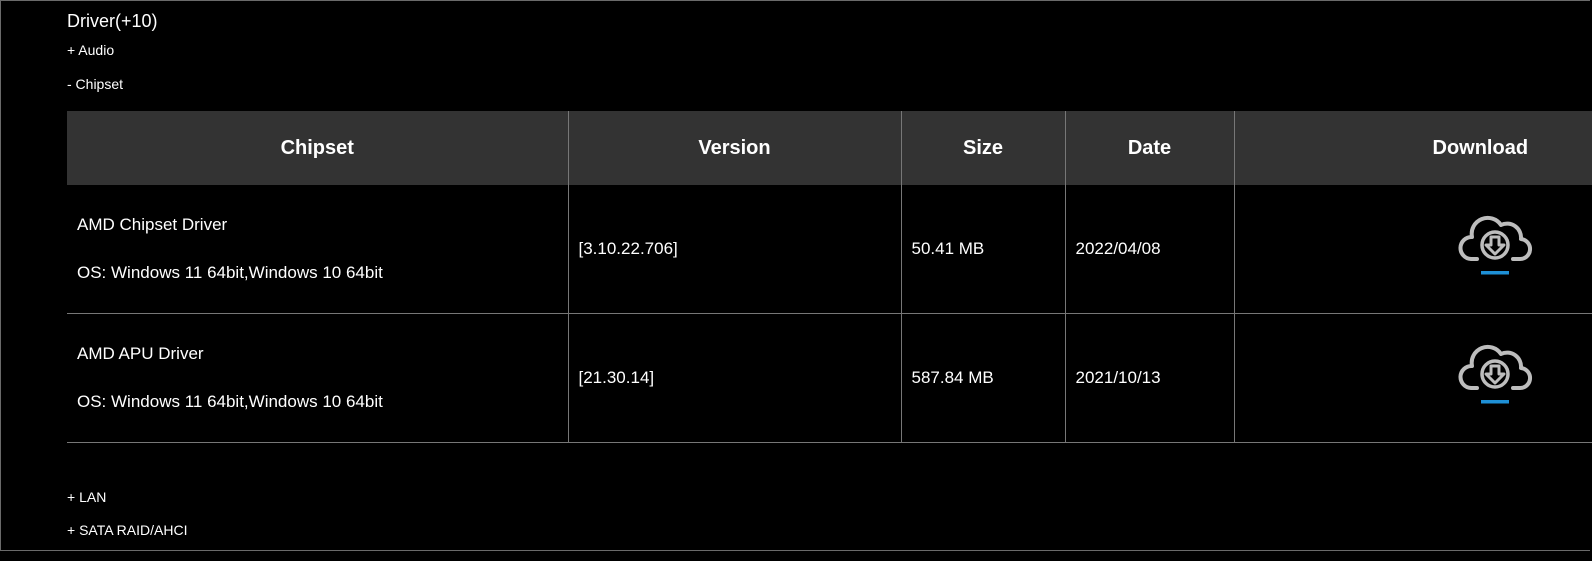 This screenshot has width=1592, height=561. I want to click on header-size: Size, so click(982, 148).